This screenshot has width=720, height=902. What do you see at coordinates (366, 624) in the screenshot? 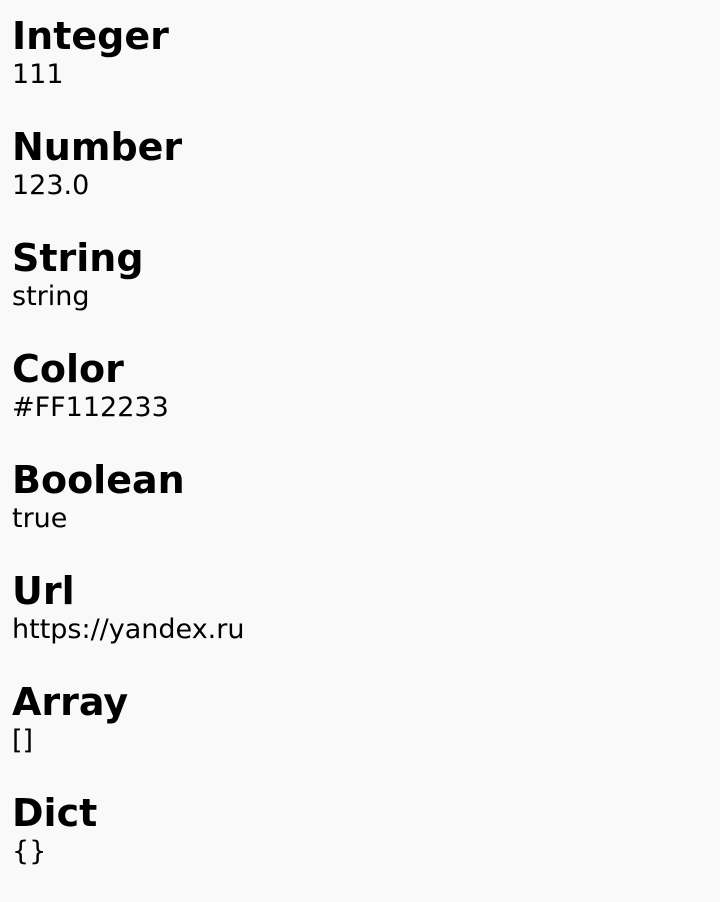
I see `variable-entry-url: Url https://yandex.ru` at bounding box center [366, 624].